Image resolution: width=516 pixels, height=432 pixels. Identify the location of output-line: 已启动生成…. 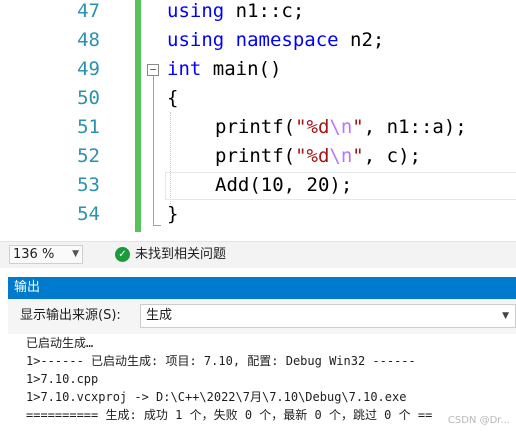
(60, 343).